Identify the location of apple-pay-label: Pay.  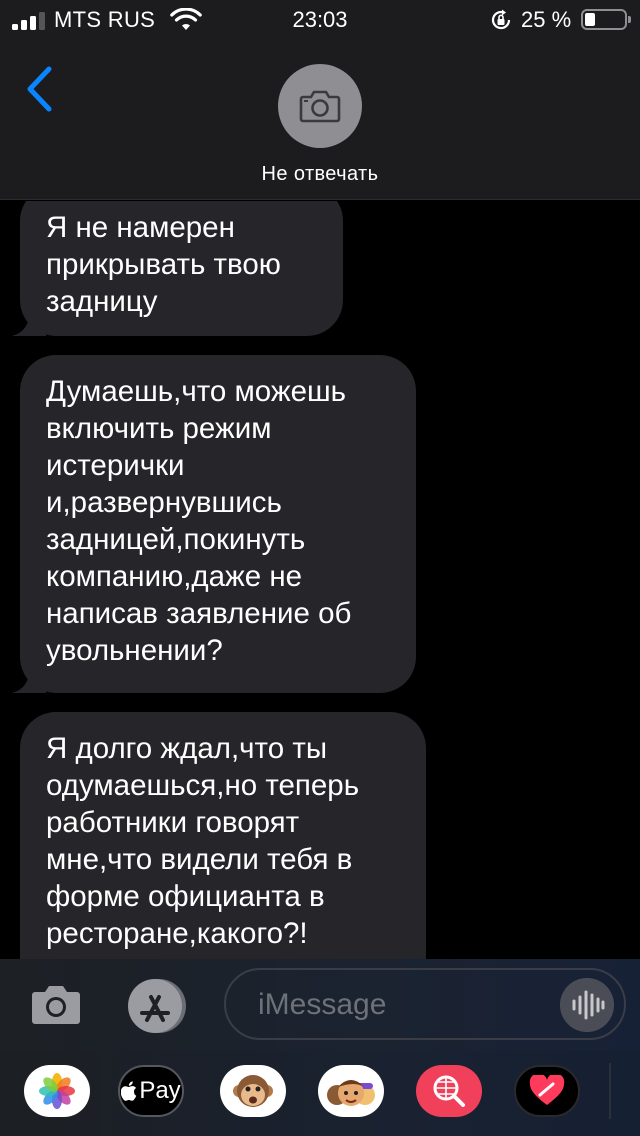
(160, 1090).